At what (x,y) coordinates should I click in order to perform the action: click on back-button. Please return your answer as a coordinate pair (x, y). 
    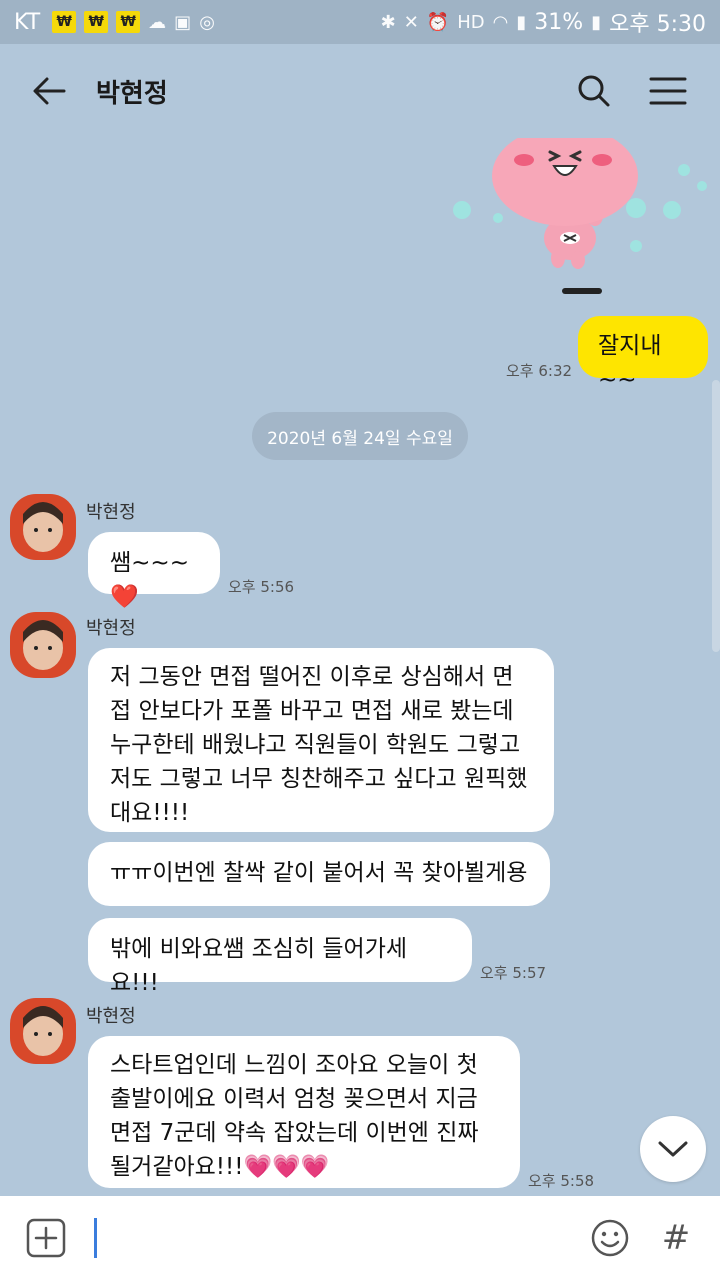
    Looking at the image, I should click on (49, 91).